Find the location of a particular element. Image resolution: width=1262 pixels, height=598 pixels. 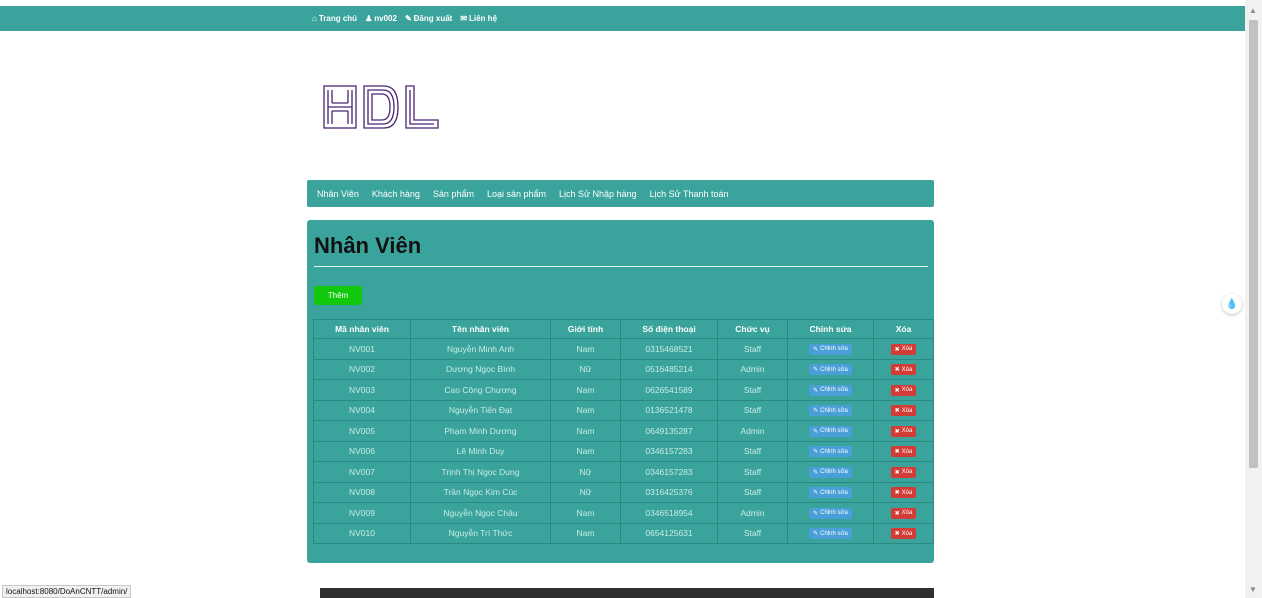

table-cell: NV004 is located at coordinates (362, 410).